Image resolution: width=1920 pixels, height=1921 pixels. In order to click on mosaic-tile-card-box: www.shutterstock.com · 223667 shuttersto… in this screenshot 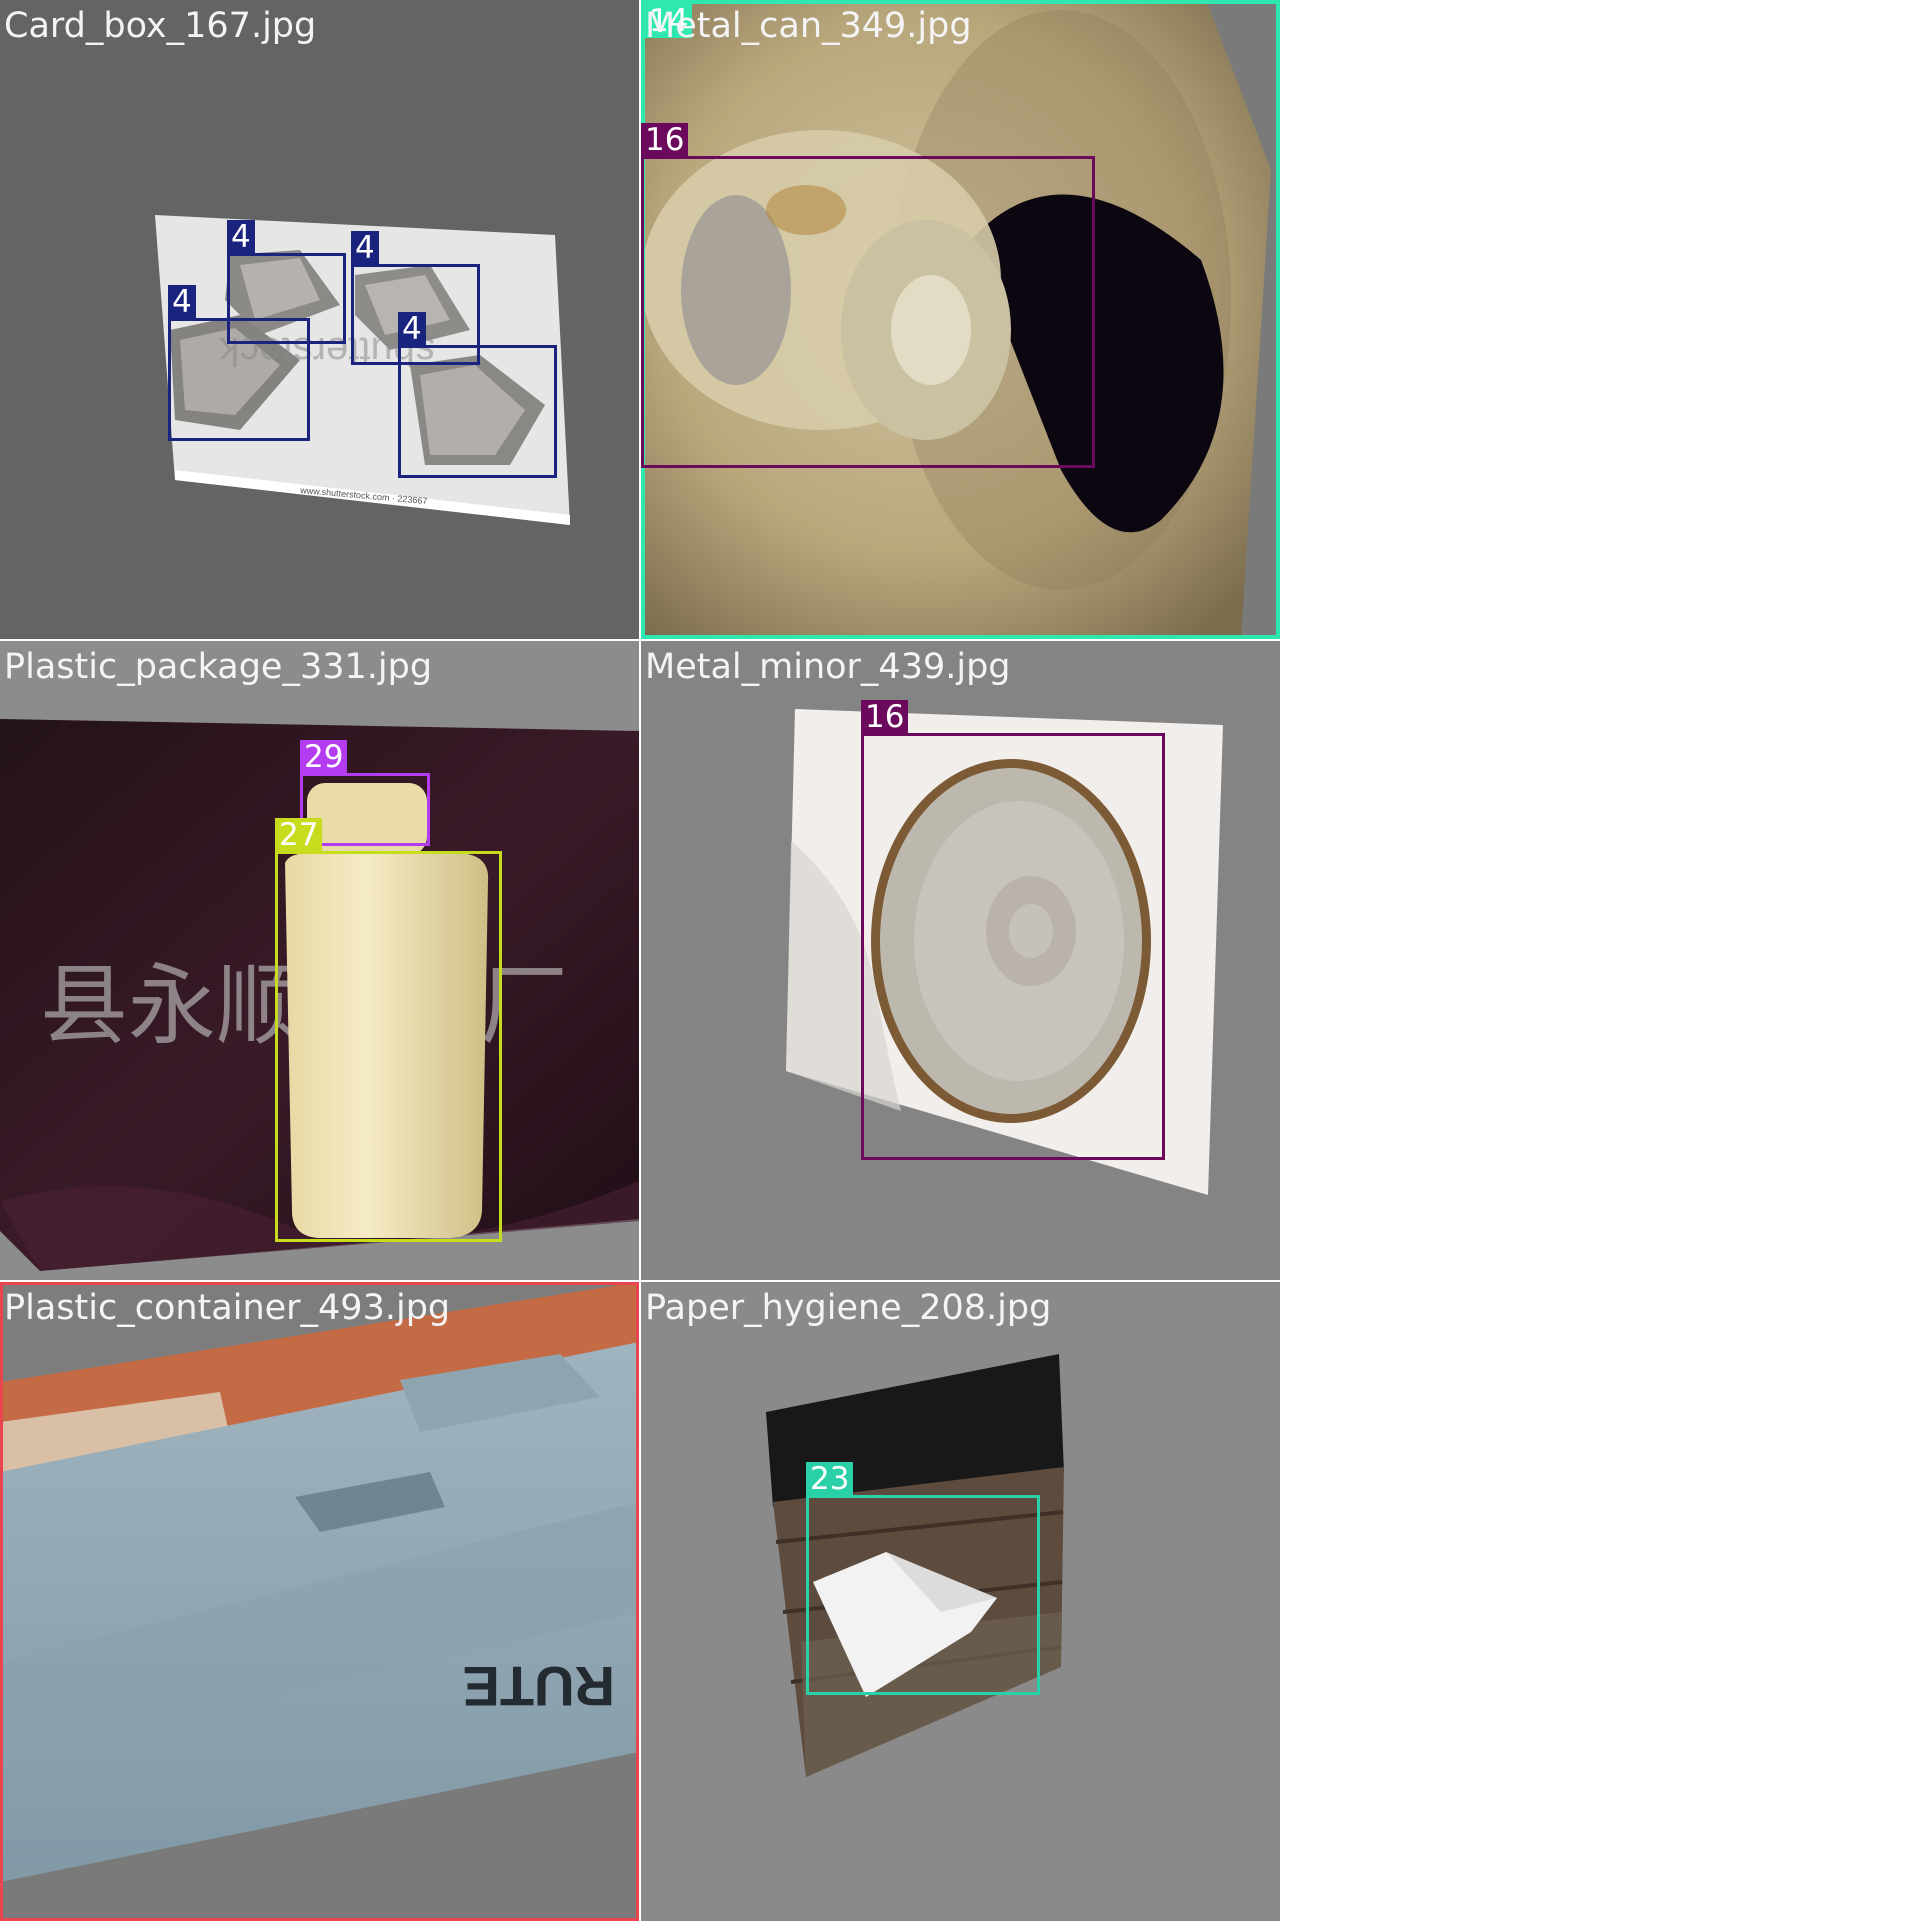, I will do `click(319, 319)`.